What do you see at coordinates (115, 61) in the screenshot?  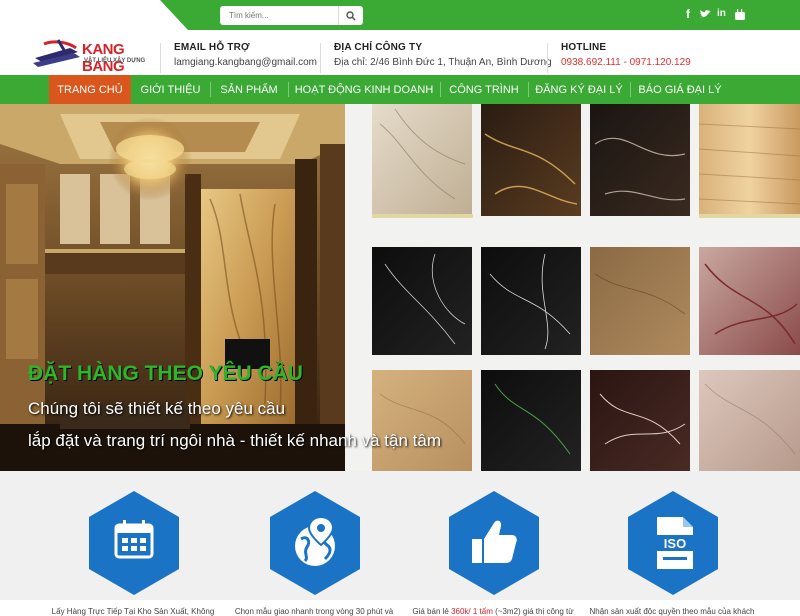 I see `logo-subtitle: VẬT LIỆU XÂY DỰNG` at bounding box center [115, 61].